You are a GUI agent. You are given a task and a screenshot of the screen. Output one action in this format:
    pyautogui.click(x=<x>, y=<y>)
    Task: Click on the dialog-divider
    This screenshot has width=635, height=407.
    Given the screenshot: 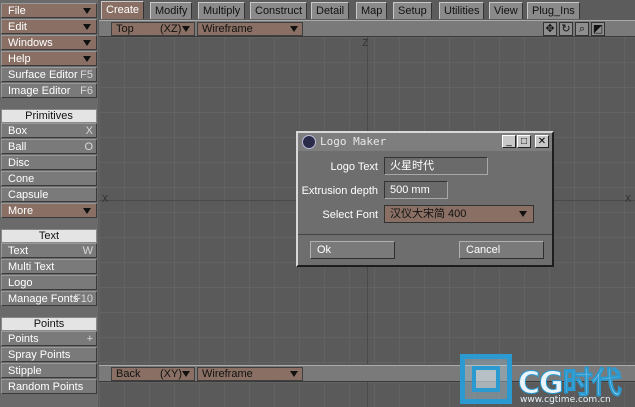 What is the action you would take?
    pyautogui.click(x=425, y=234)
    